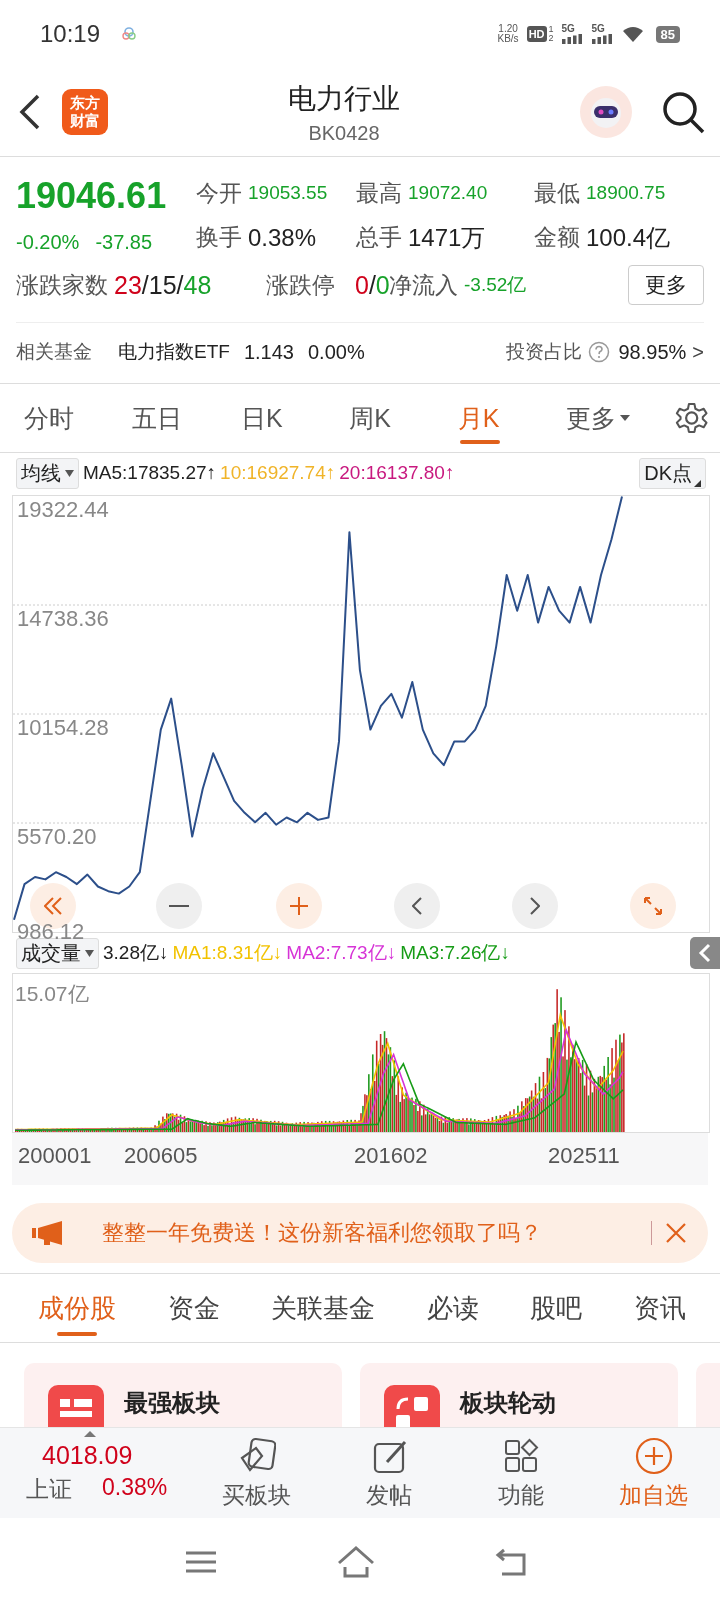  What do you see at coordinates (508, 29) in the screenshot?
I see `net-speed: 1.20` at bounding box center [508, 29].